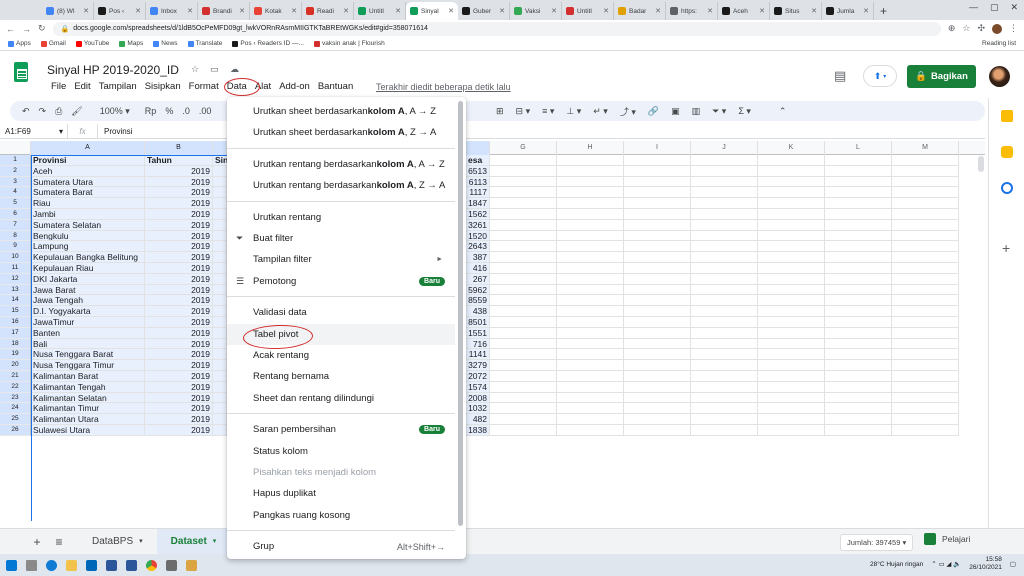  Describe the element at coordinates (15, 376) in the screenshot. I see `row-header: 21` at that location.